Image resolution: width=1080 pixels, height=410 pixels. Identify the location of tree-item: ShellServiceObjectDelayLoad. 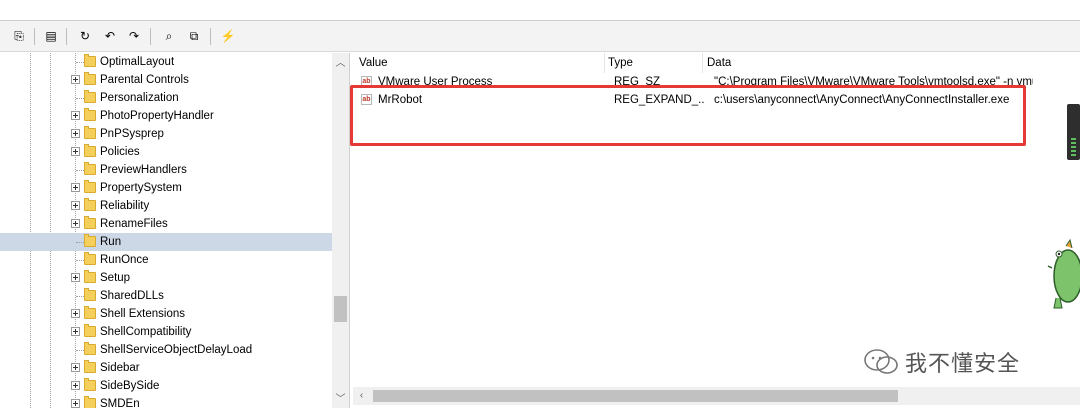
(166, 350).